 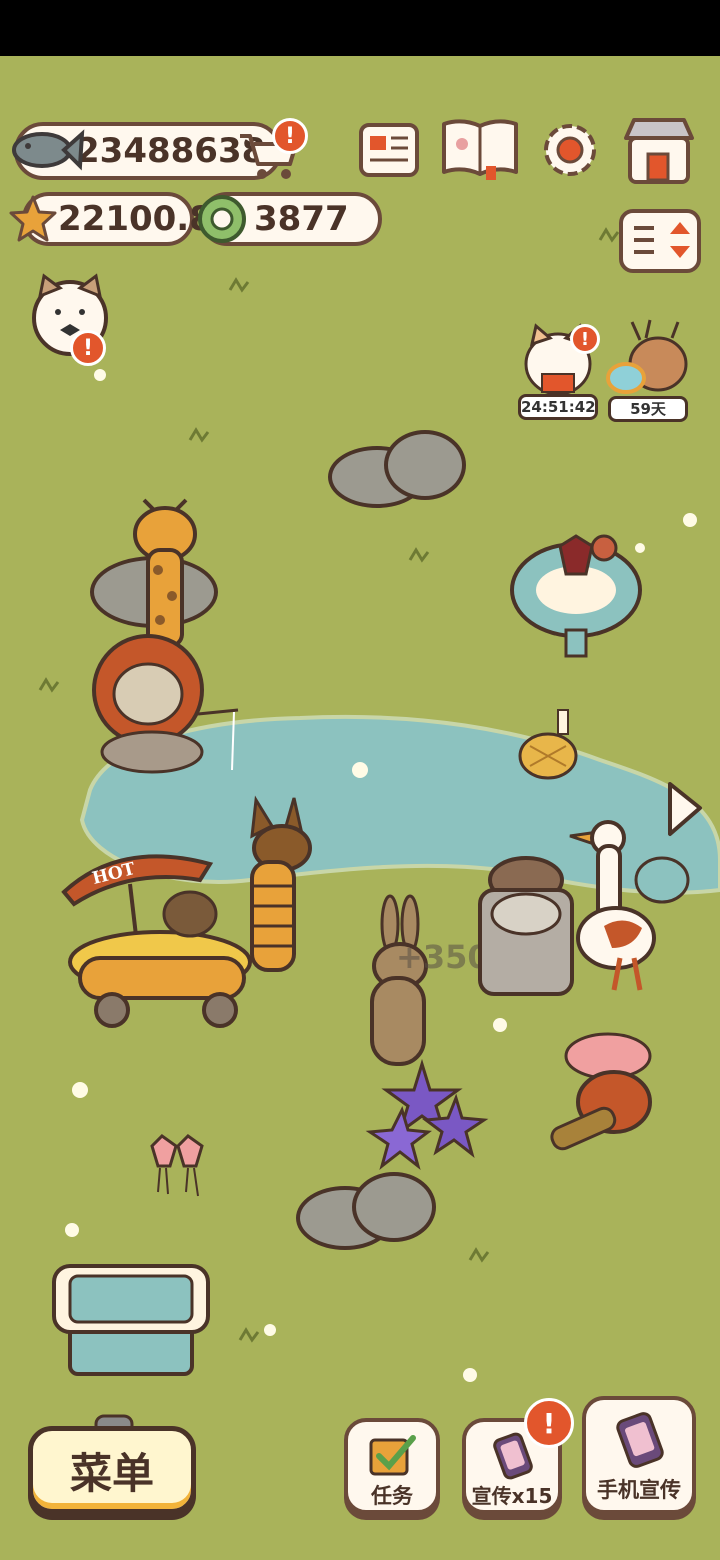 What do you see at coordinates (301, 219) in the screenshot?
I see `coin-currency-value: 3877` at bounding box center [301, 219].